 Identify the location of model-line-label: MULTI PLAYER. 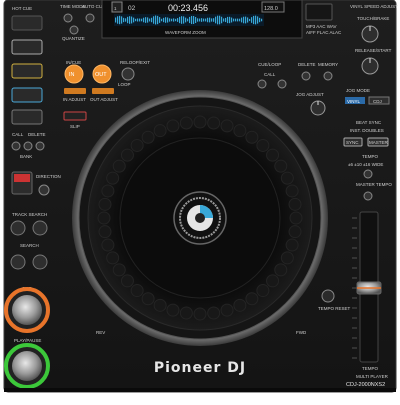
(372, 376).